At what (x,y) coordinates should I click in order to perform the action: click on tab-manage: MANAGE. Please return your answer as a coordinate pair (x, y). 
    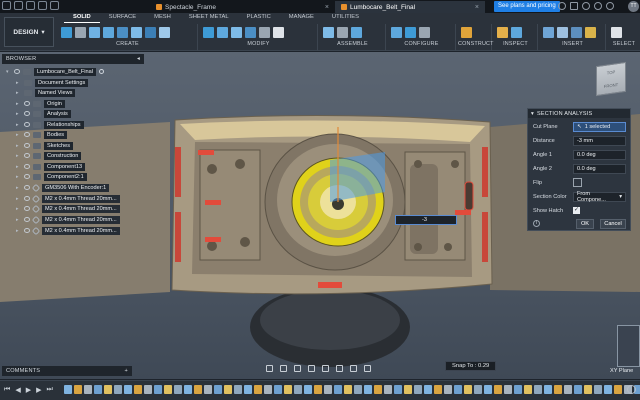
    Looking at the image, I should click on (301, 18).